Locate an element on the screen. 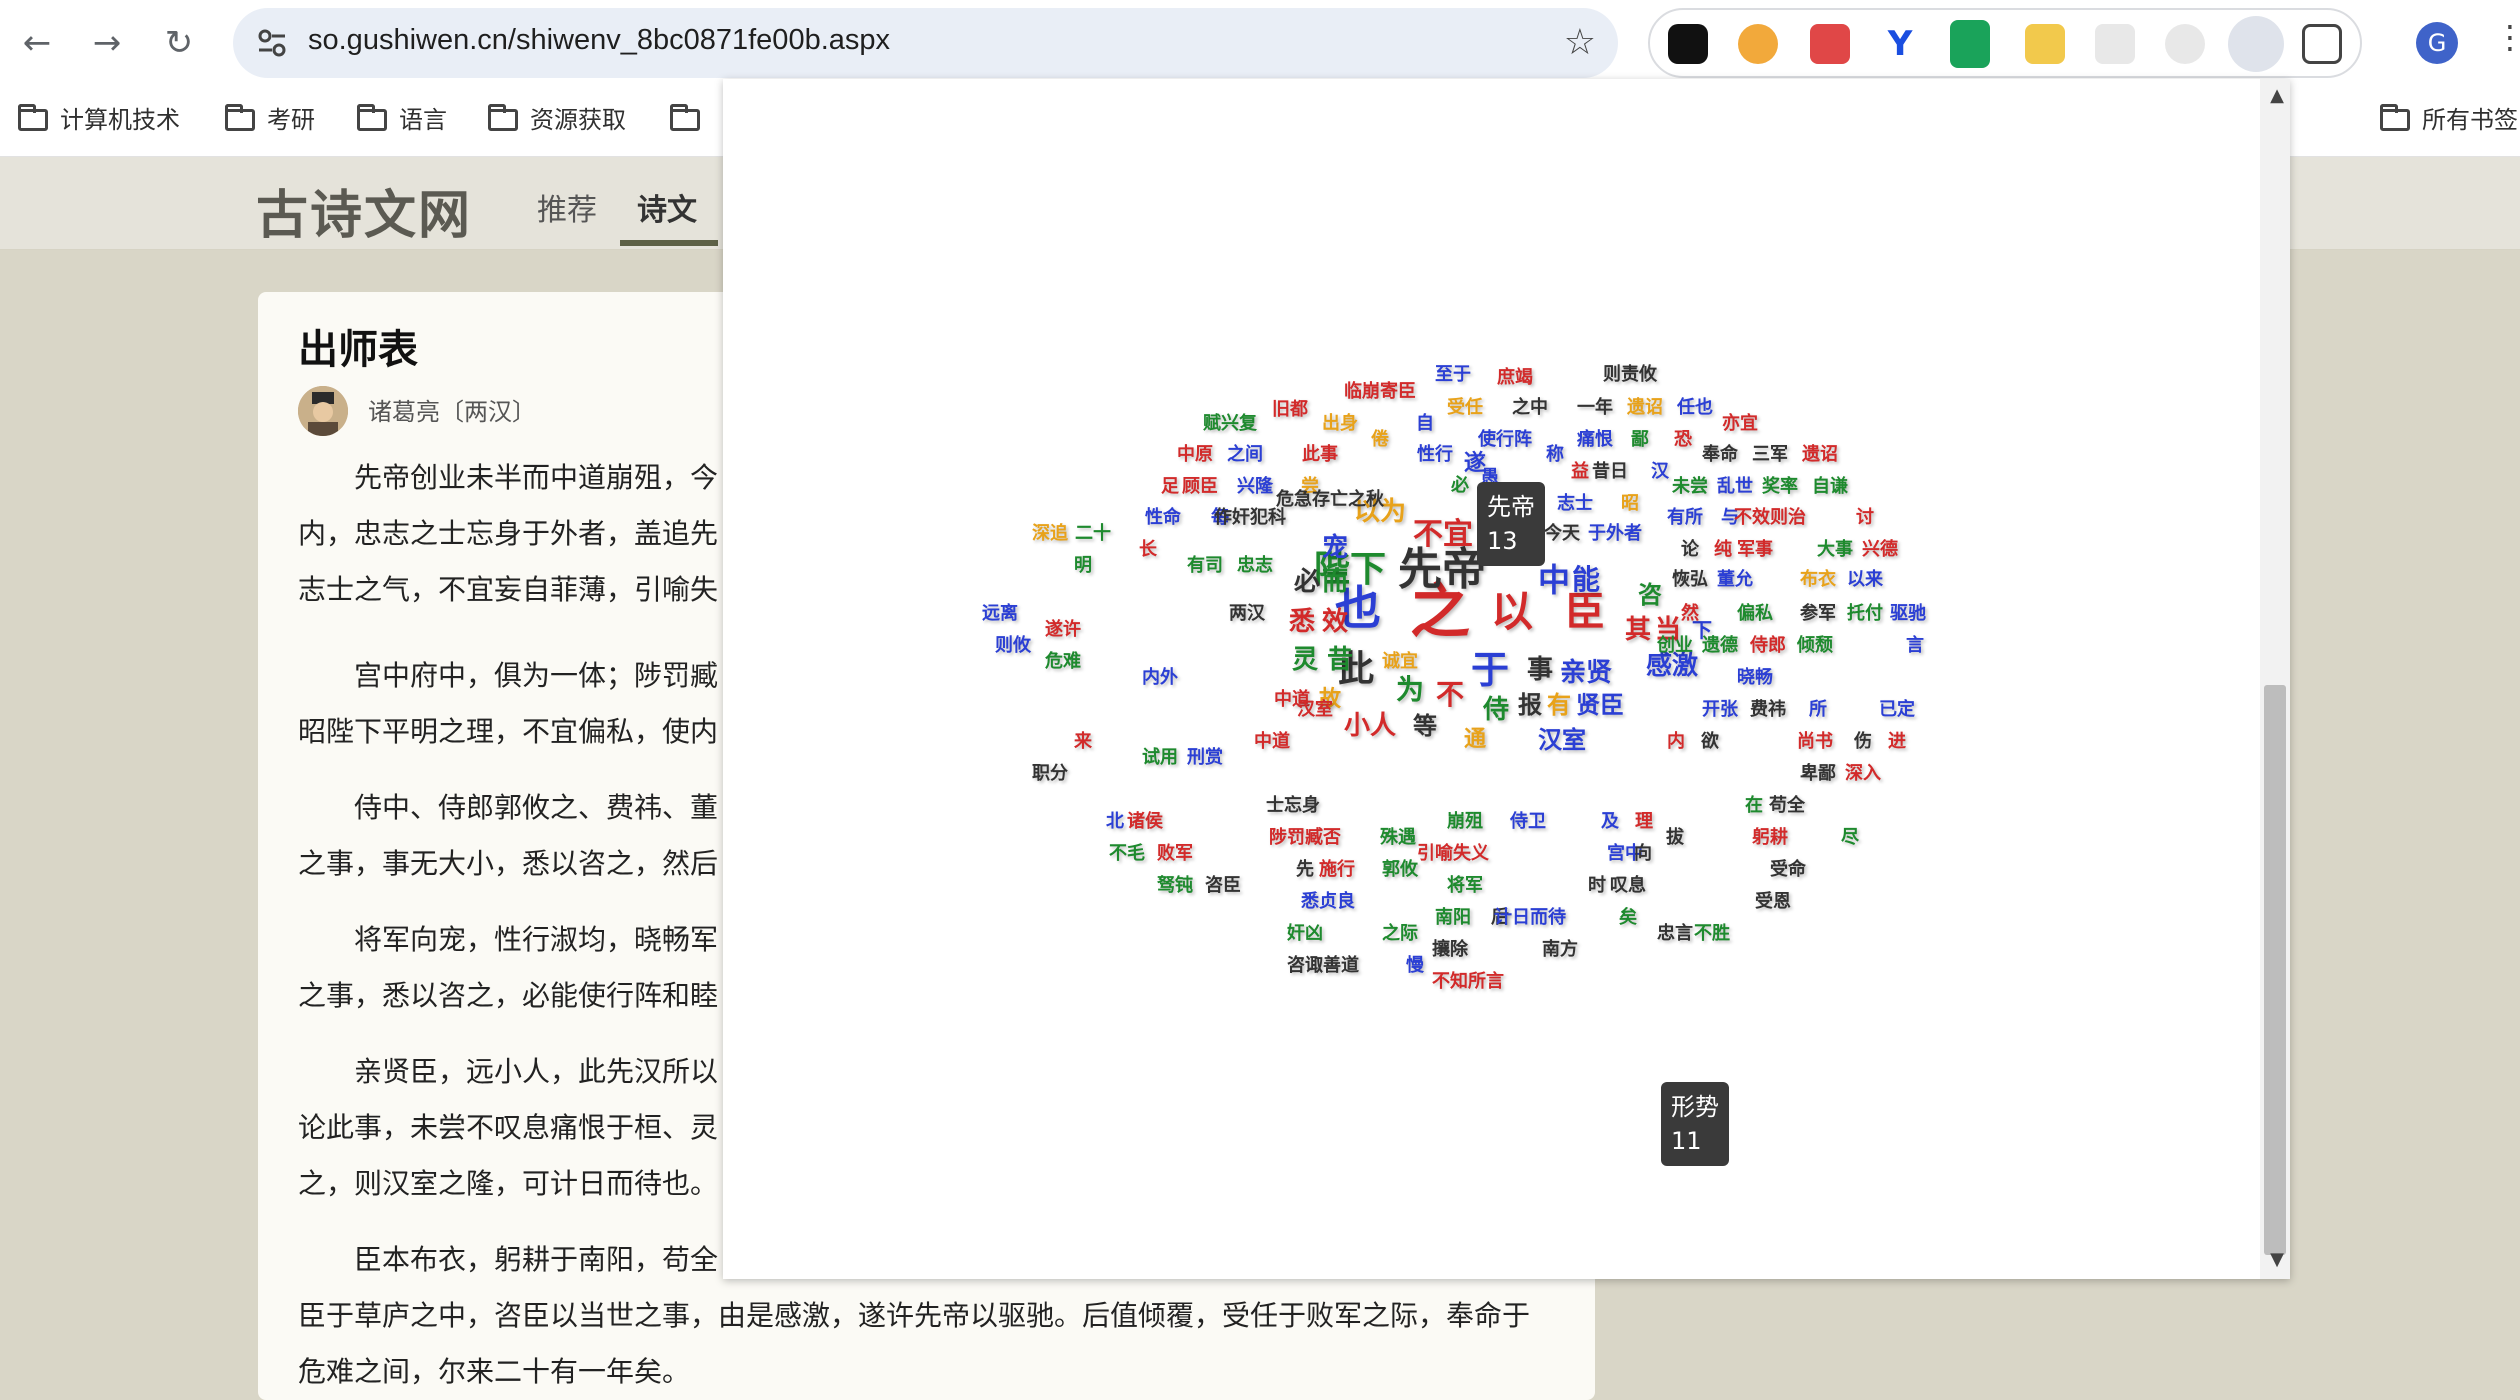 This screenshot has width=2520, height=1400. cloud-word: 昔 is located at coordinates (1340, 660).